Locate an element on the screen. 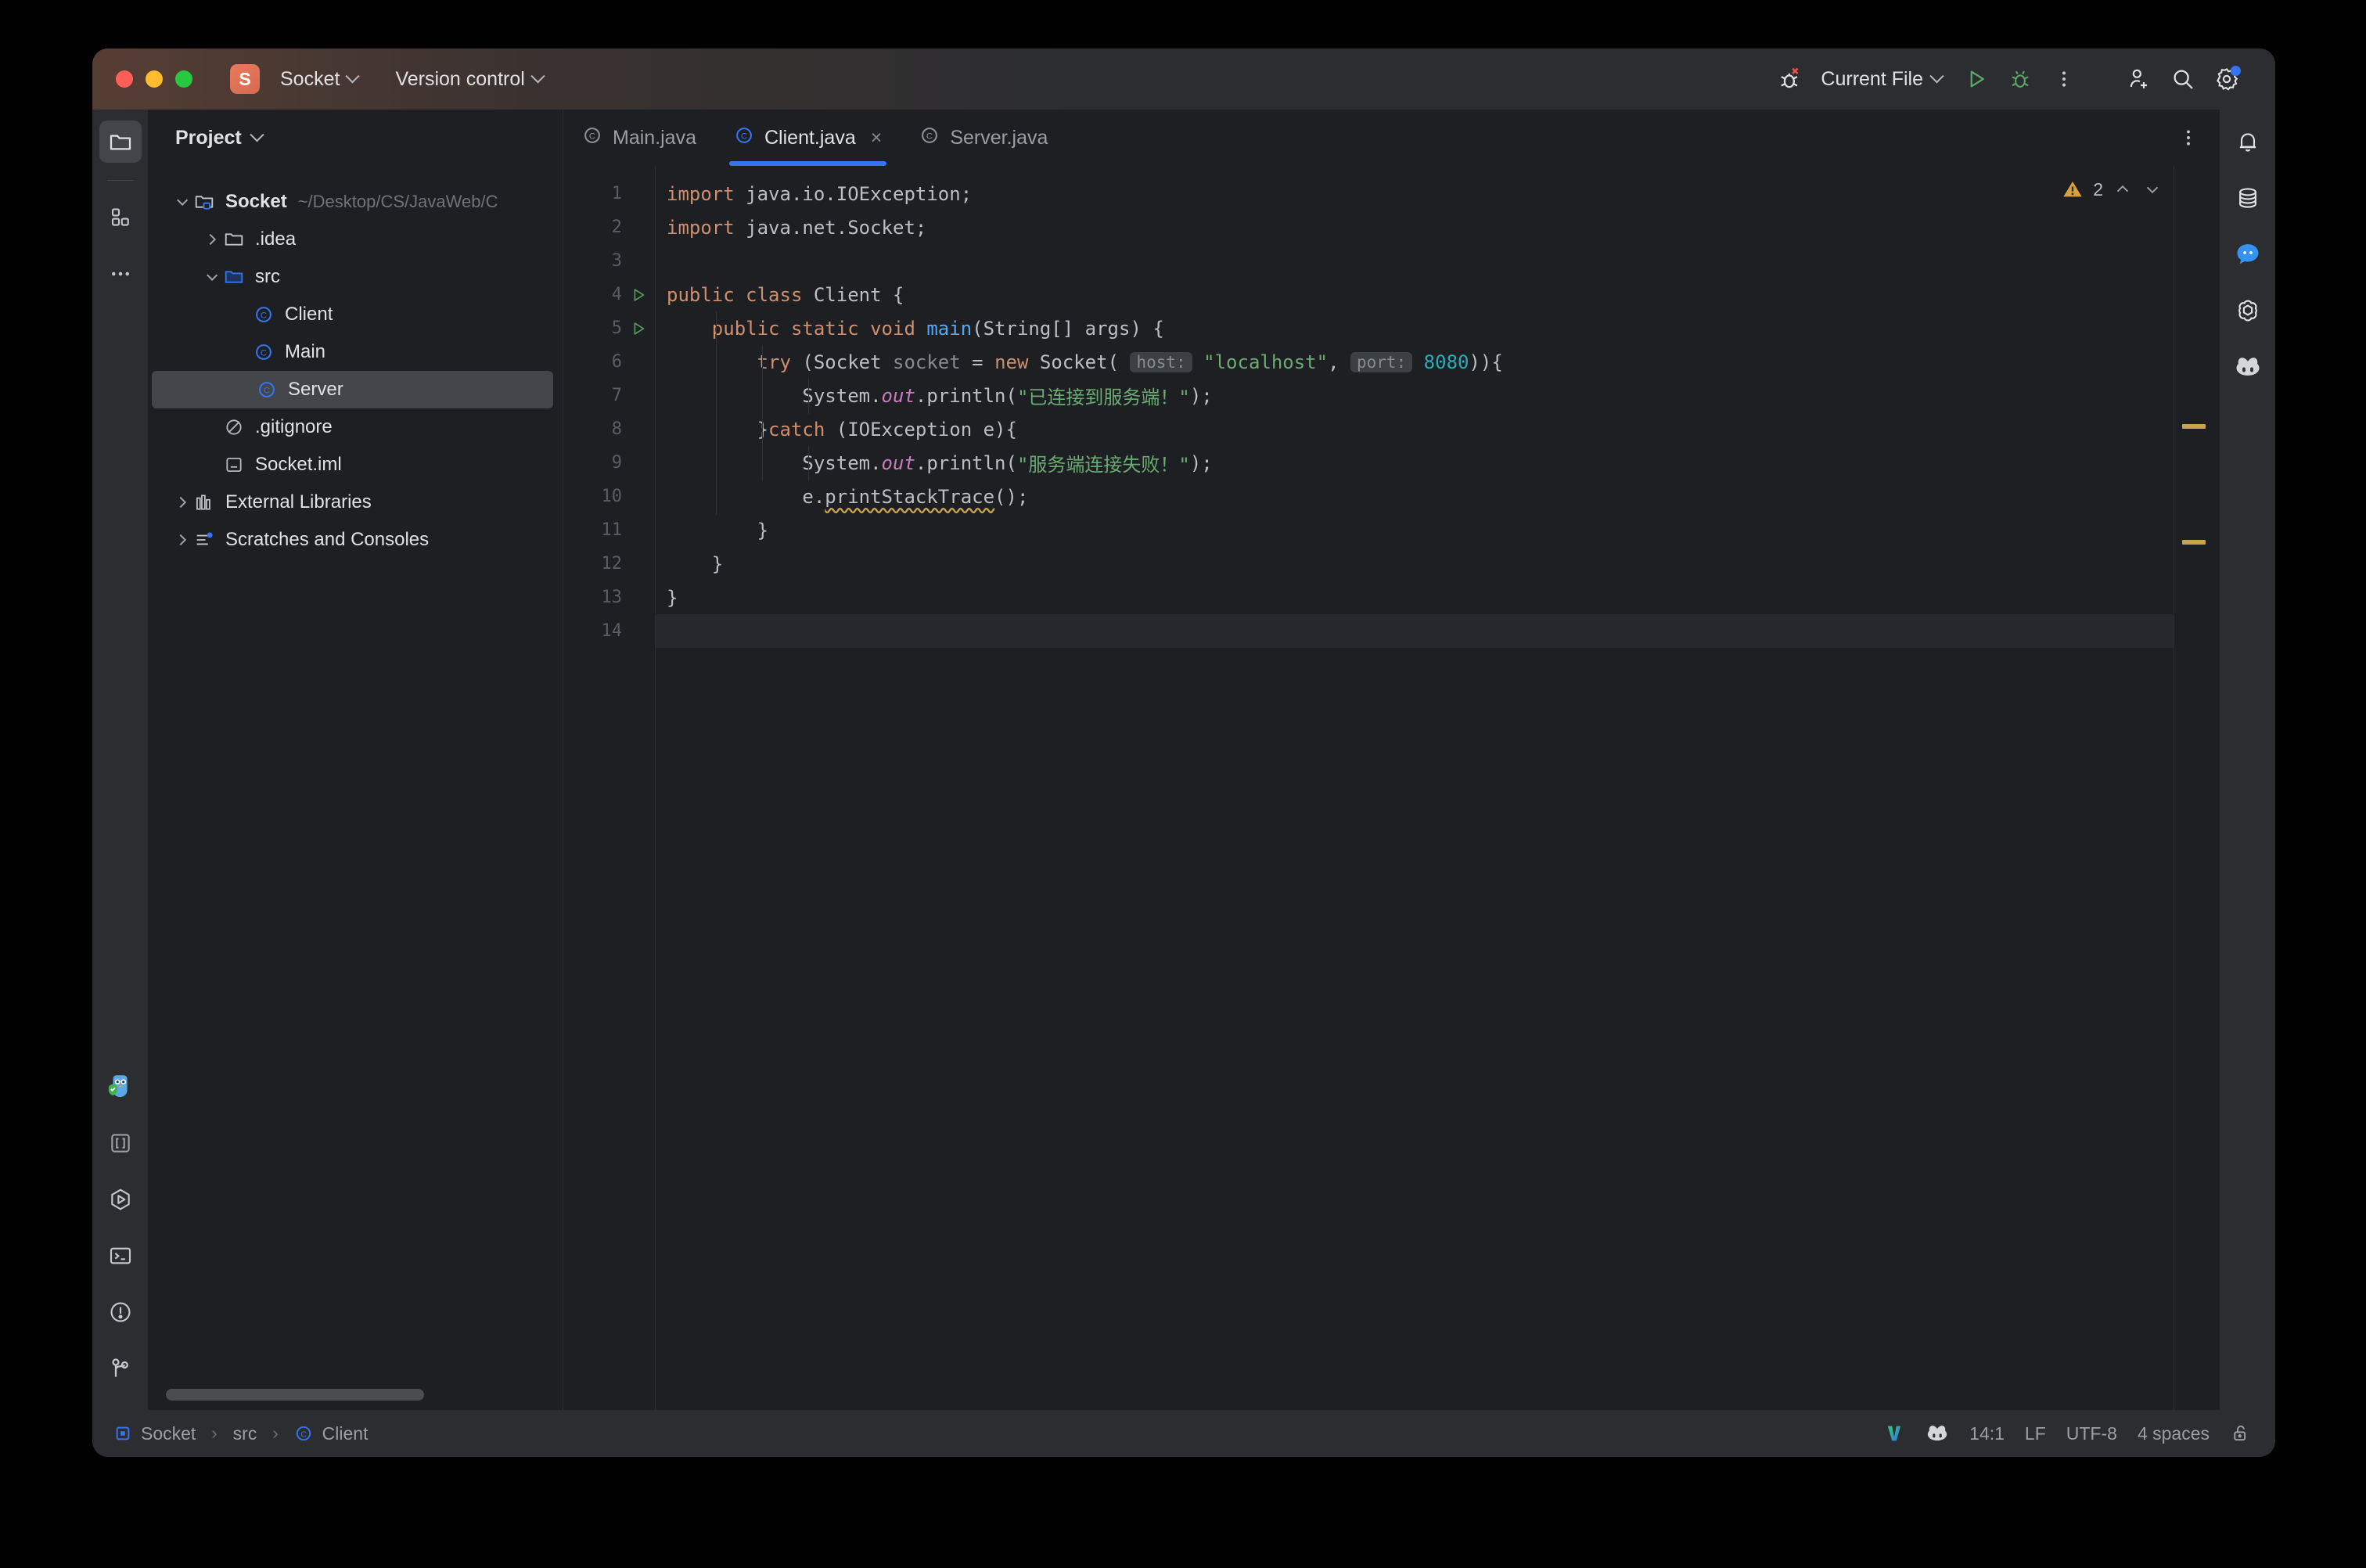 This screenshot has height=1568, width=2366. gutter-line-14: 14 is located at coordinates (609, 631).